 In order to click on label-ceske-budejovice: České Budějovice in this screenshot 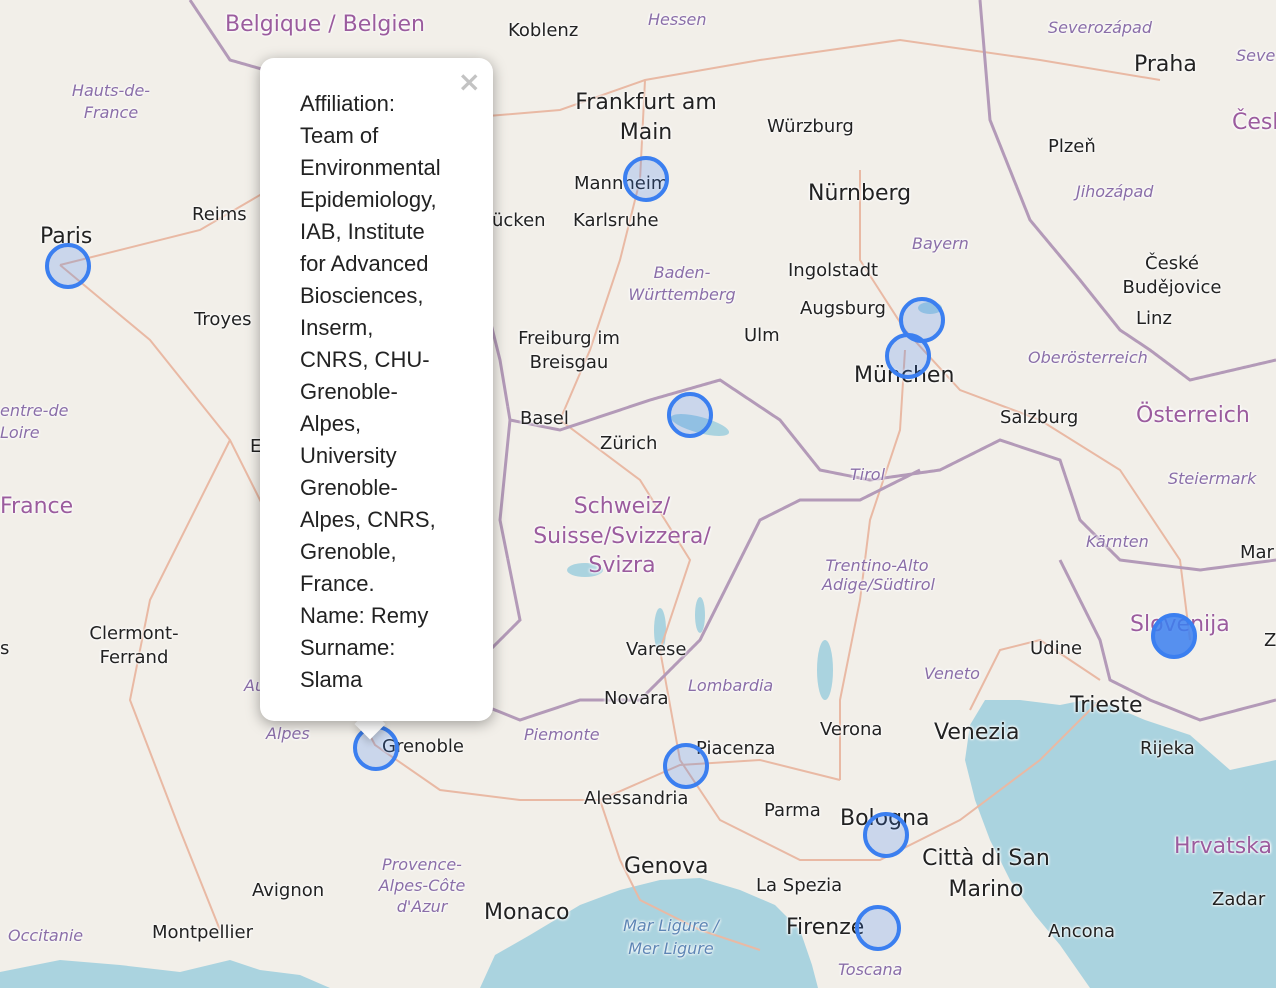, I will do `click(1172, 276)`.